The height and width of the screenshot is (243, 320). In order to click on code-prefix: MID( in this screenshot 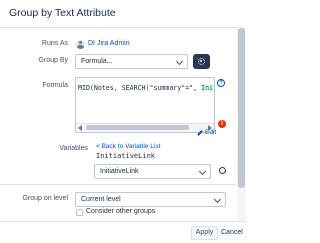, I will do `click(86, 88)`.